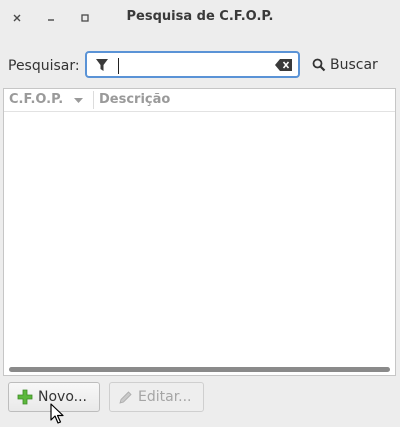 This screenshot has width=400, height=427. Describe the element at coordinates (134, 99) in the screenshot. I see `column-header-descricao: Descrição` at that location.